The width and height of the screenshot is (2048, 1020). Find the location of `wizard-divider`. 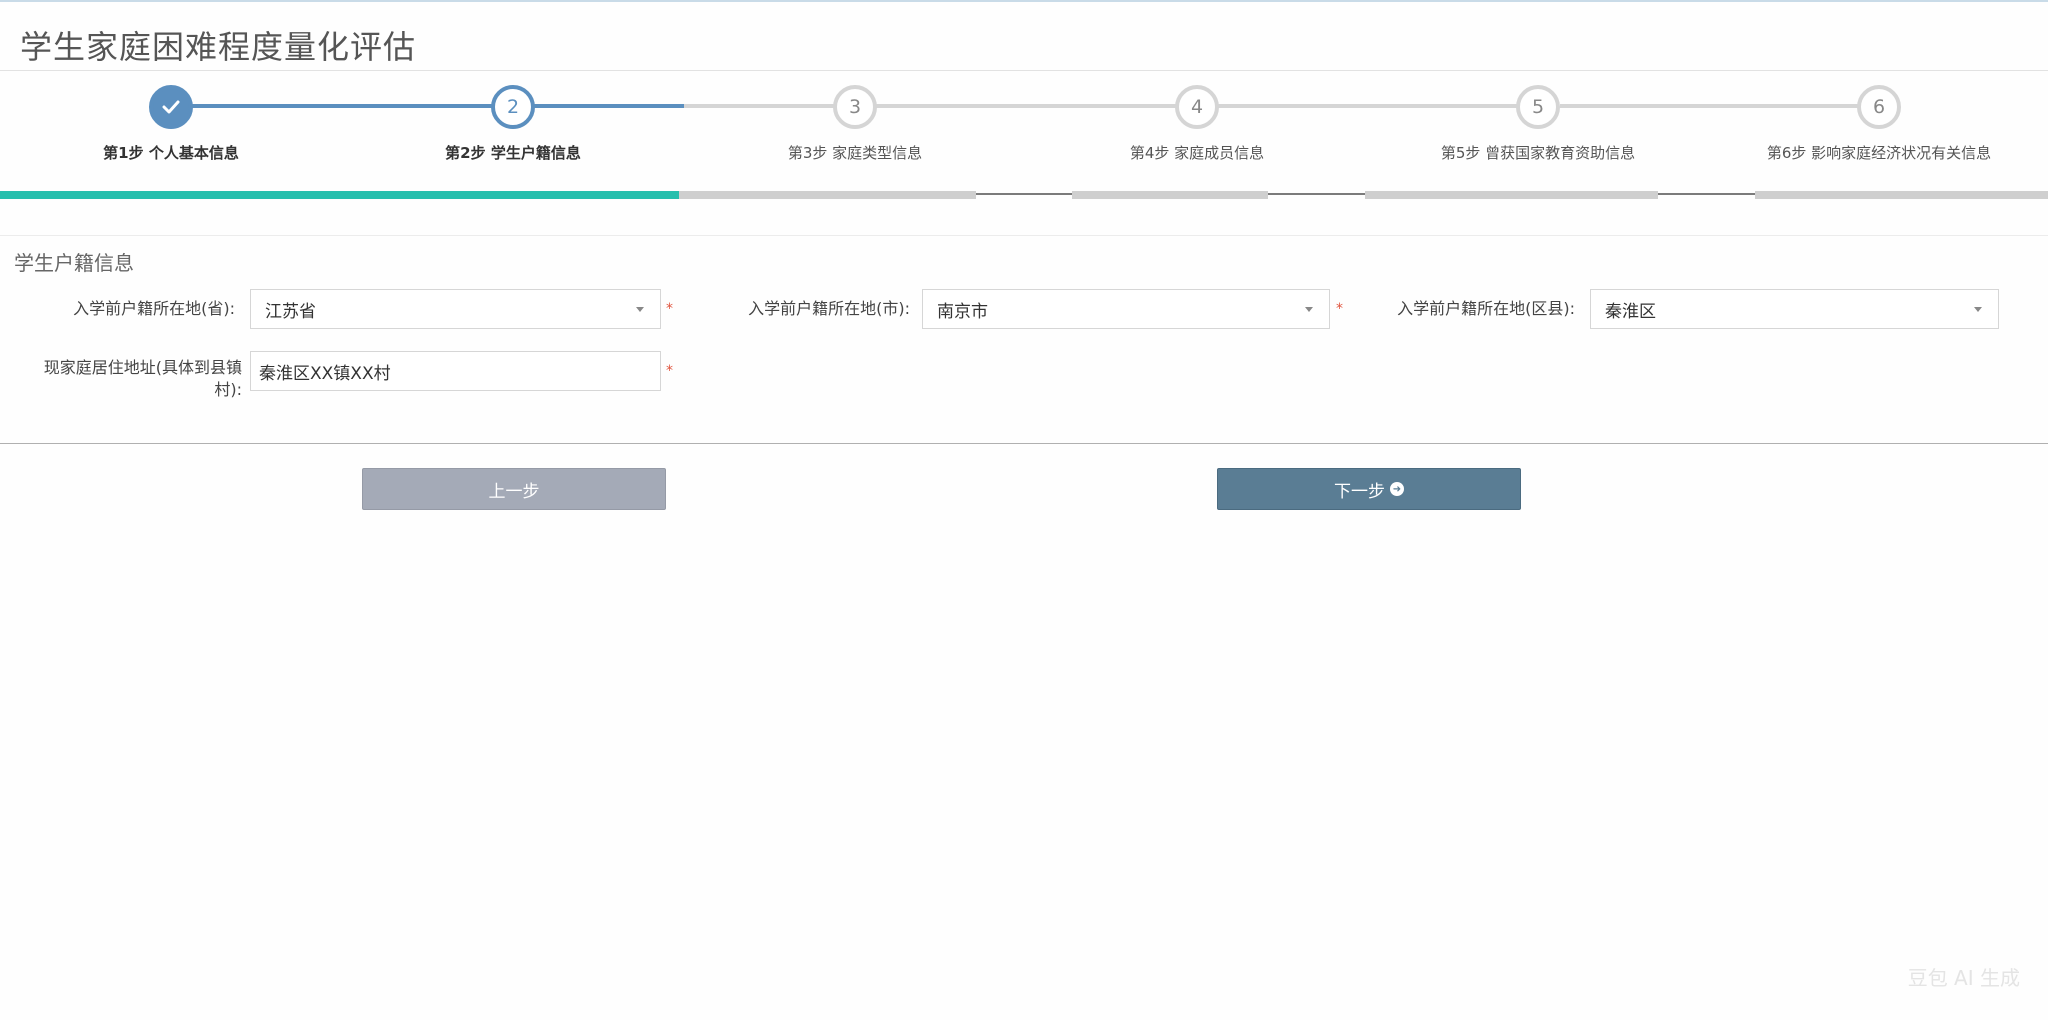

wizard-divider is located at coordinates (1024, 235).